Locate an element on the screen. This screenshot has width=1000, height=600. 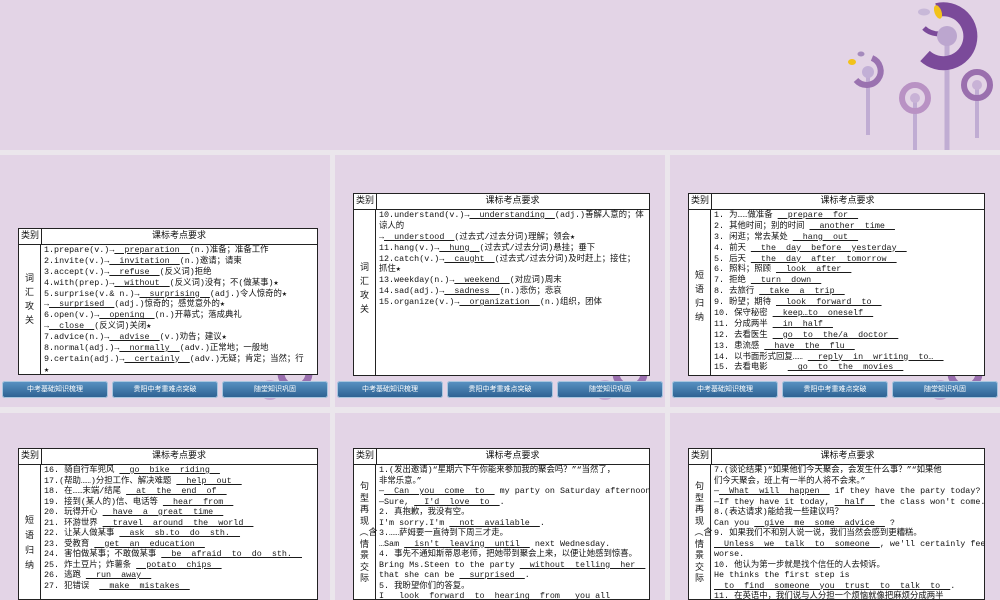
answer-blank: isn't leaving until is located at coordinates (467, 543).